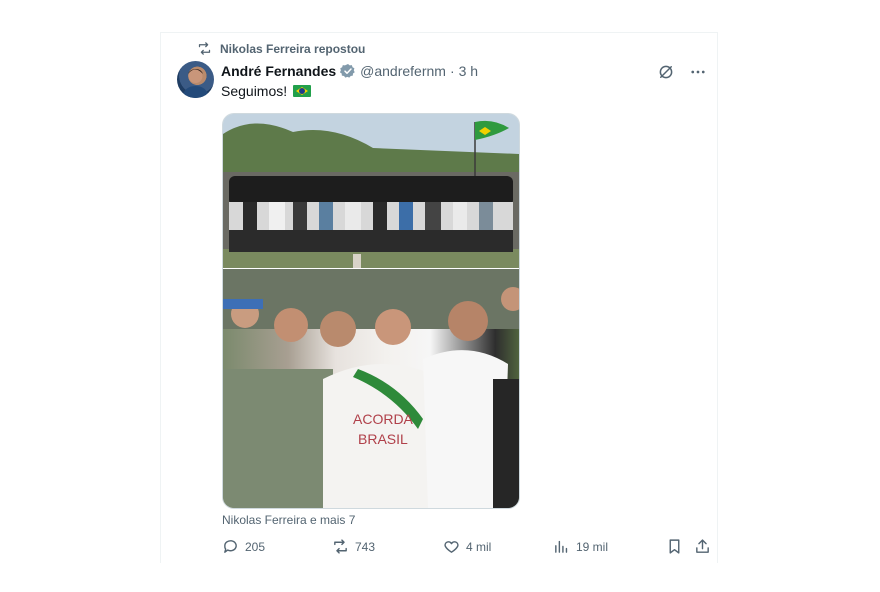  I want to click on views-count: 19 mil, so click(592, 546).